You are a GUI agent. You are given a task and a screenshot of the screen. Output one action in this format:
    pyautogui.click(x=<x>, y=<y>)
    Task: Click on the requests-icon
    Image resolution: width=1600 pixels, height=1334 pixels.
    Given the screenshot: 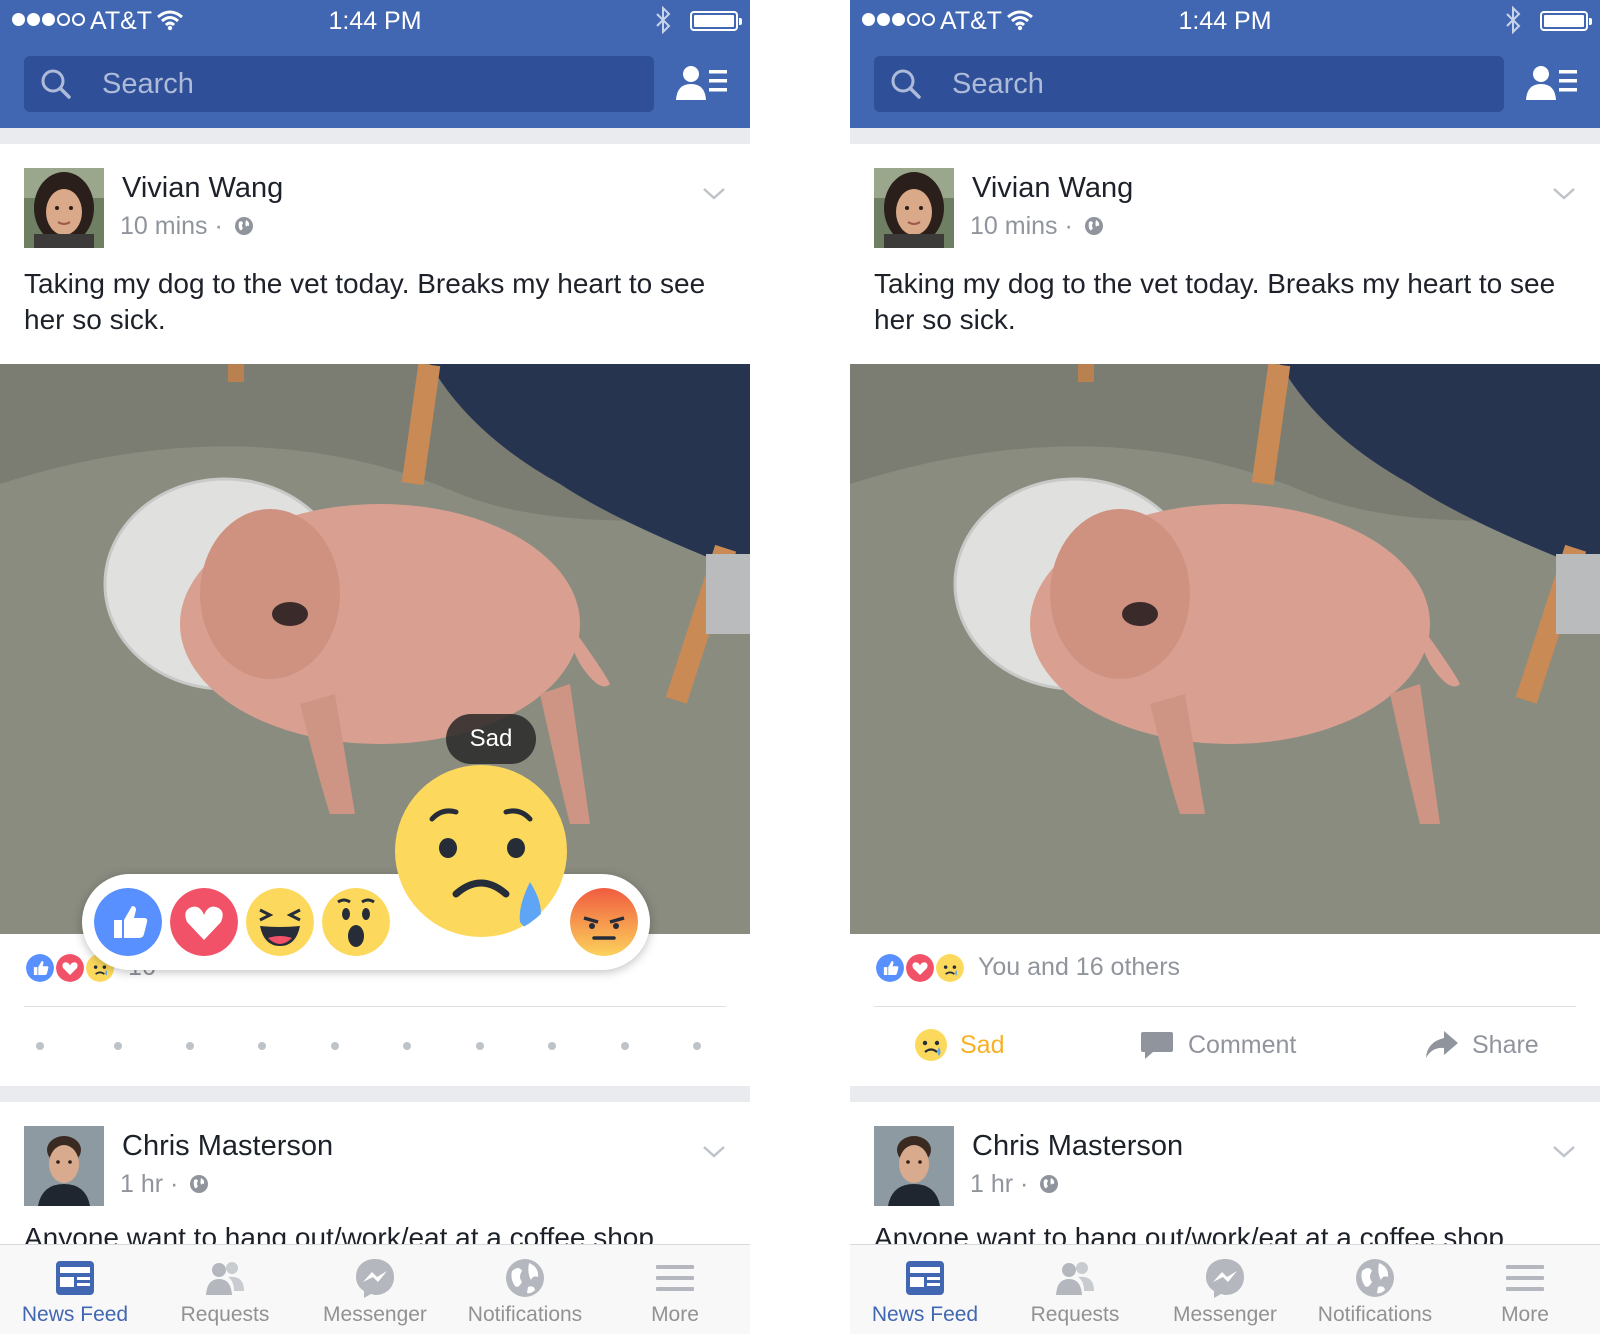 What is the action you would take?
    pyautogui.click(x=1075, y=1278)
    